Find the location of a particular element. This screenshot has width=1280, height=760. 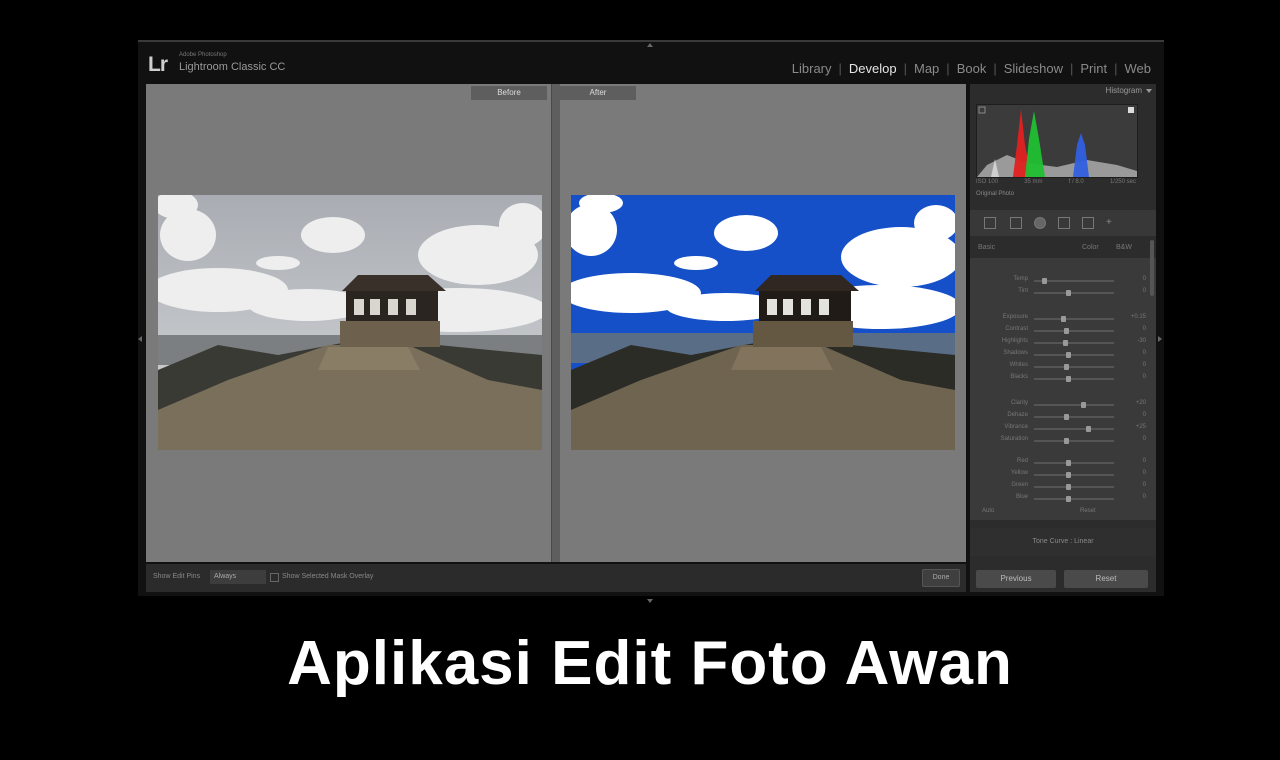

exif-info: ISO 100 35 mm f / 8.0 1/250 sec is located at coordinates (1056, 182).